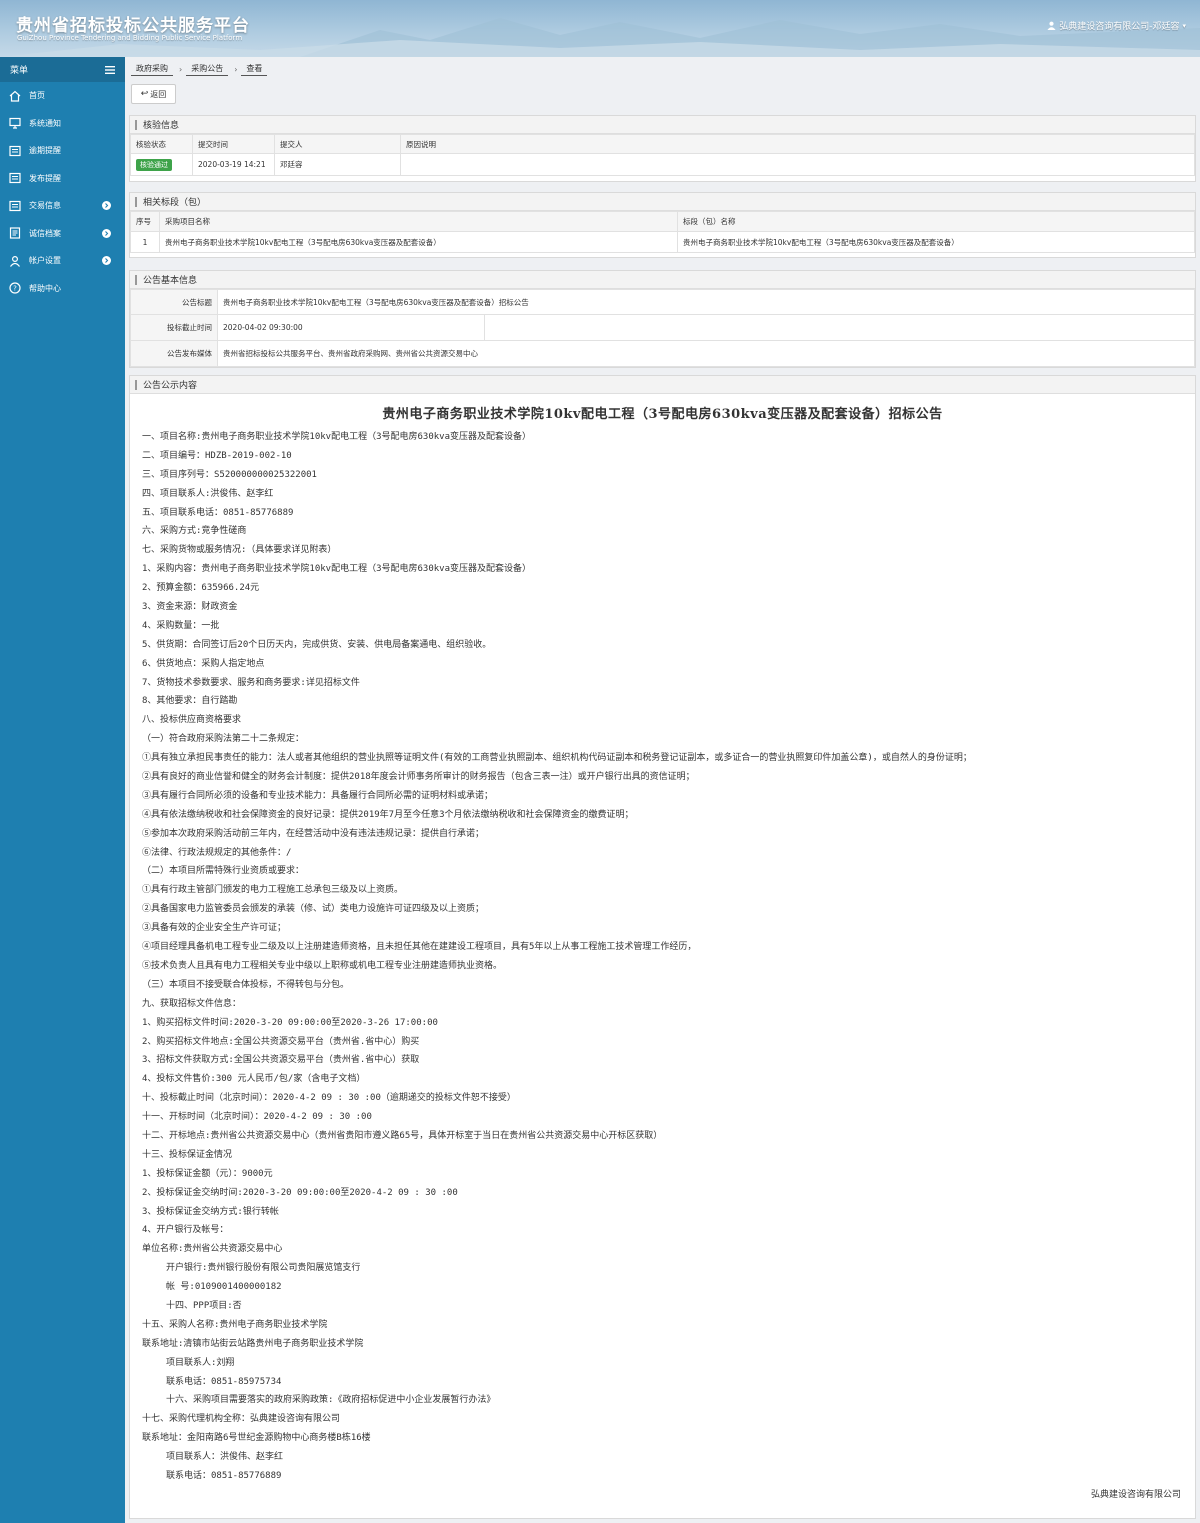  Describe the element at coordinates (154, 164) in the screenshot. I see `status-badge: 核验通过` at that location.